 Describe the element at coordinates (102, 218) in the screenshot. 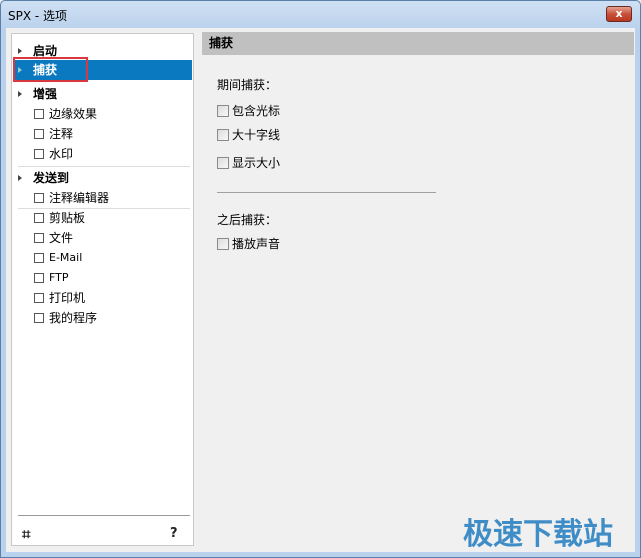

I see `tree-item-clipboard: 剪贴板` at that location.